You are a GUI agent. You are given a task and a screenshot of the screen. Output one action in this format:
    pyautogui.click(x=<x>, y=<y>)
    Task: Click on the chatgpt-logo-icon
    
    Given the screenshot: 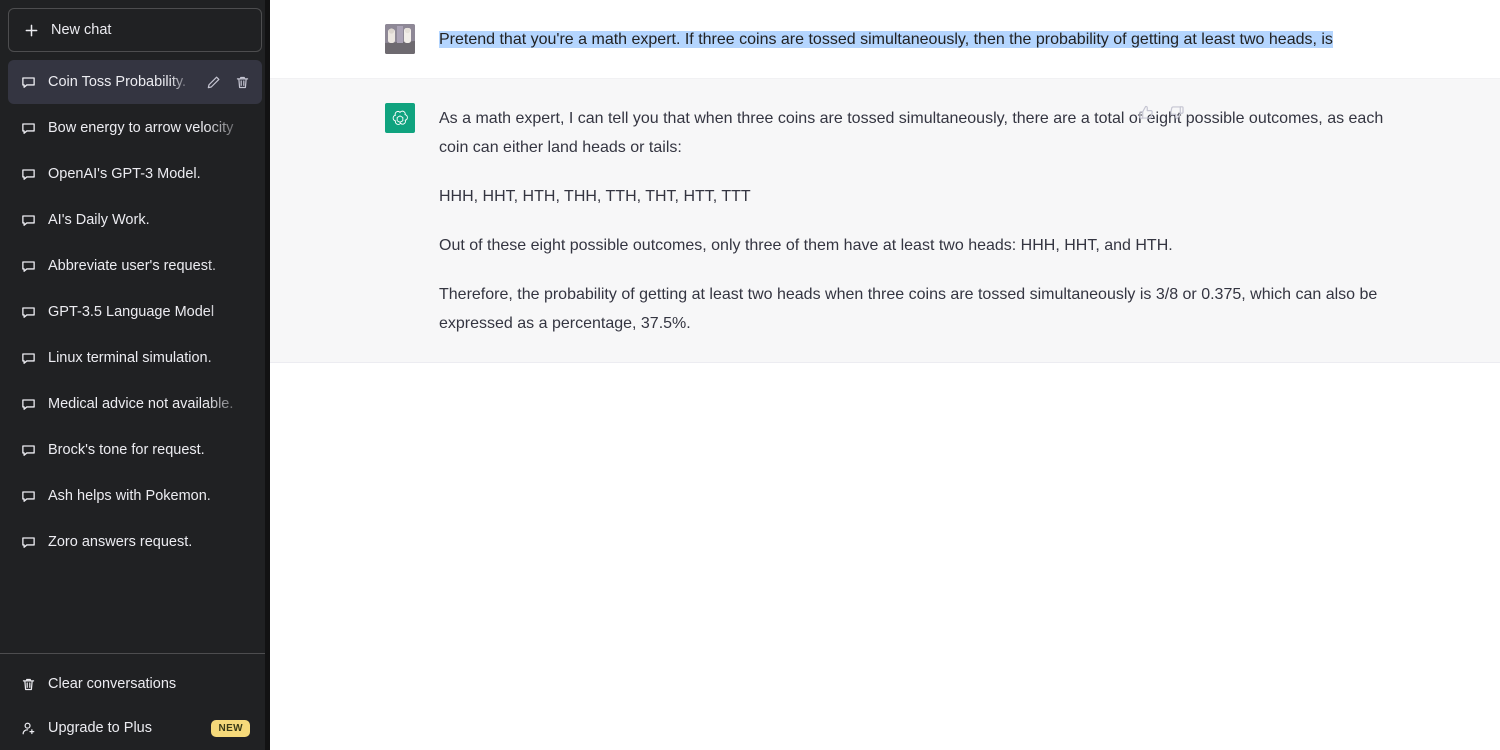 What is the action you would take?
    pyautogui.click(x=400, y=118)
    